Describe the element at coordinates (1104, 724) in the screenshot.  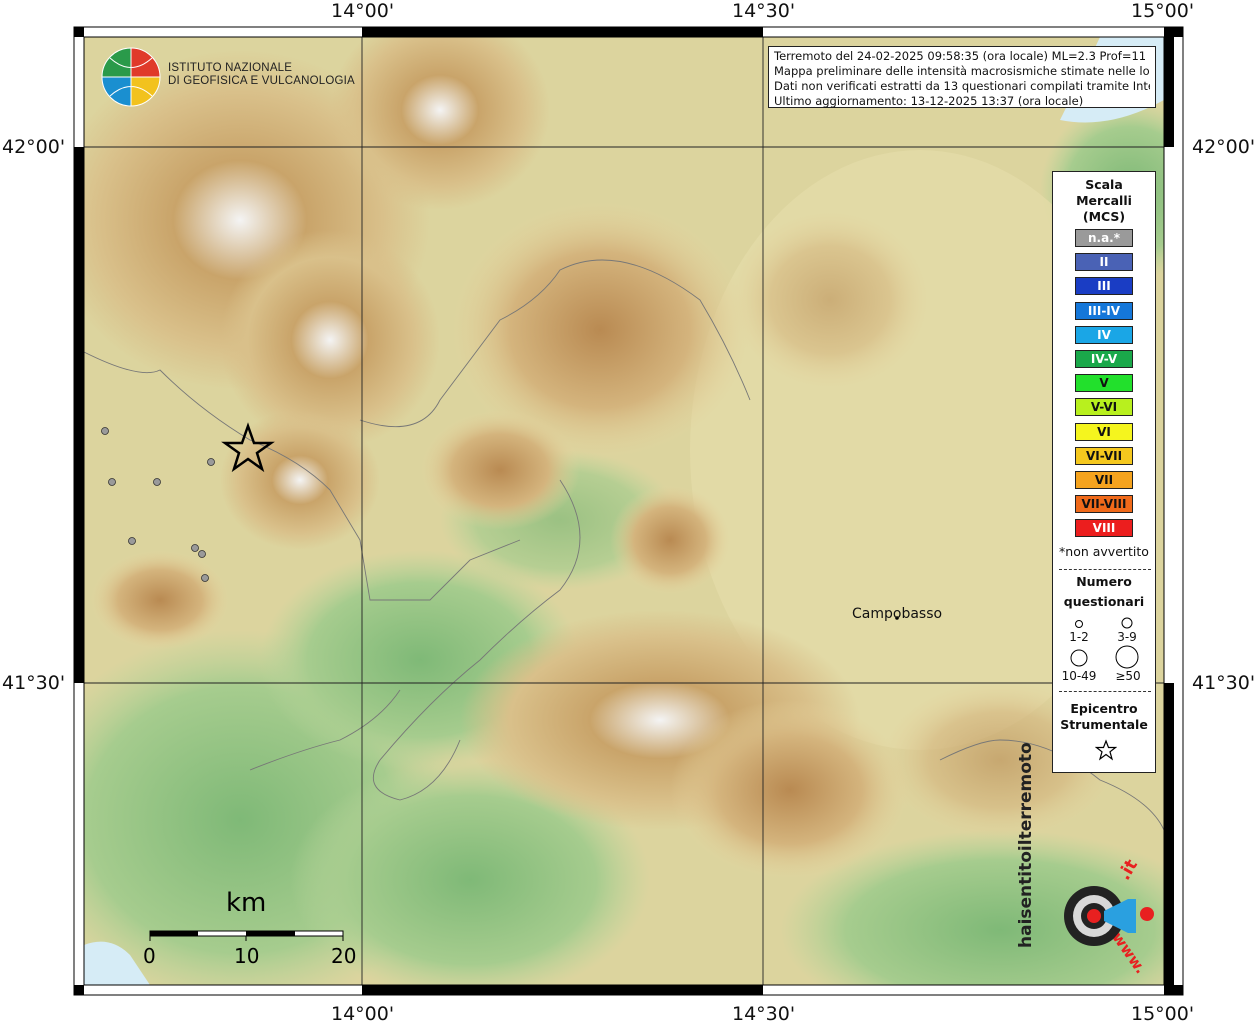
I see `epicenter-title-2: Strumentale` at that location.